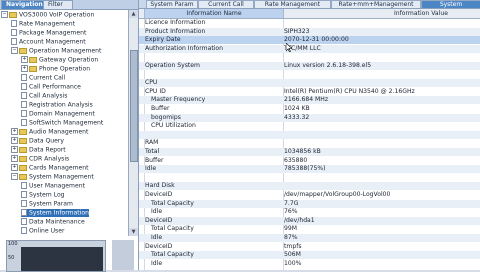 The height and width of the screenshot is (272, 480). Describe the element at coordinates (172, 65) in the screenshot. I see `info-name-cell: Operation System` at that location.